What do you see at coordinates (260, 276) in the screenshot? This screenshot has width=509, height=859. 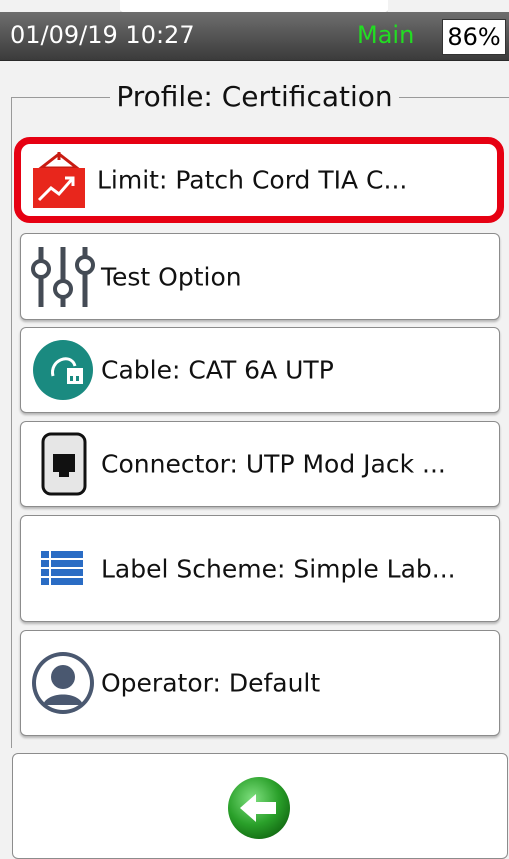 I see `menu-item-test-option: Test Option` at bounding box center [260, 276].